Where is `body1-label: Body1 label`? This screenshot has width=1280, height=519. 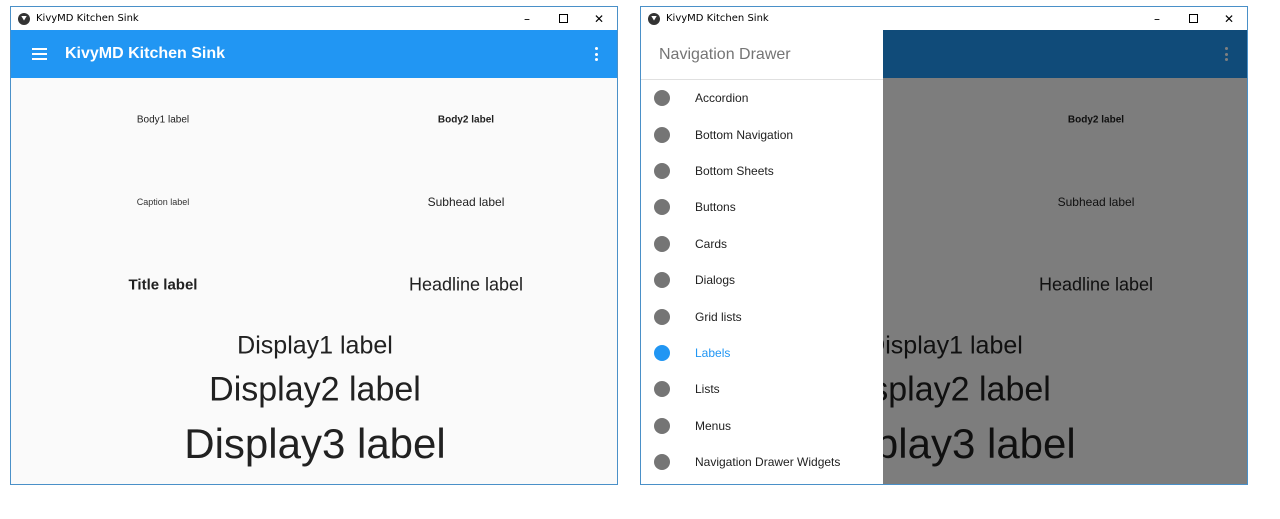
body1-label: Body1 label is located at coordinates (163, 120).